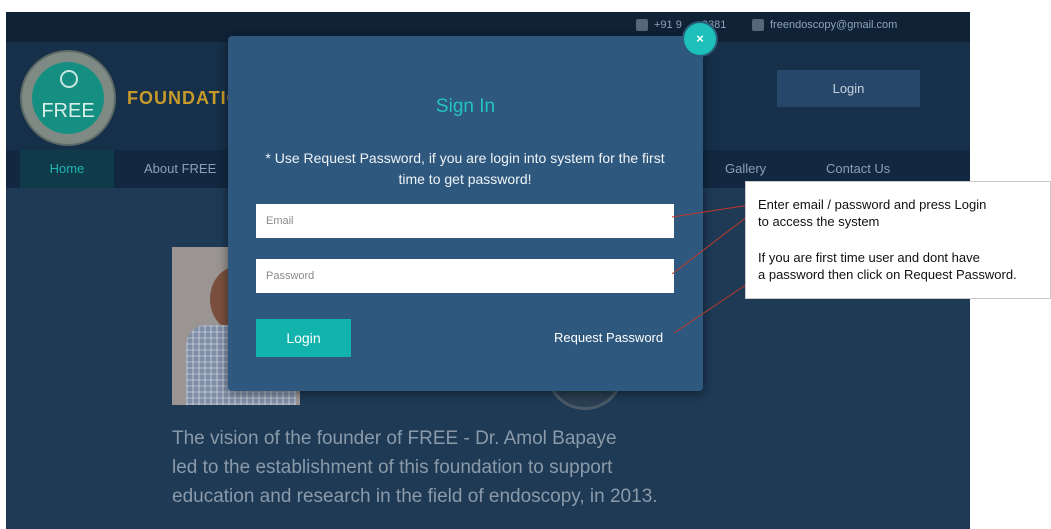 The width and height of the screenshot is (1051, 529). I want to click on email-field, so click(465, 221).